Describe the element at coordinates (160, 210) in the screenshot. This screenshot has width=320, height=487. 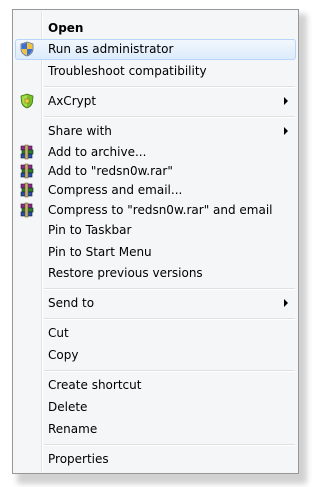
I see `menu-item-label: Compress to "redsn0w.rar" and email` at that location.